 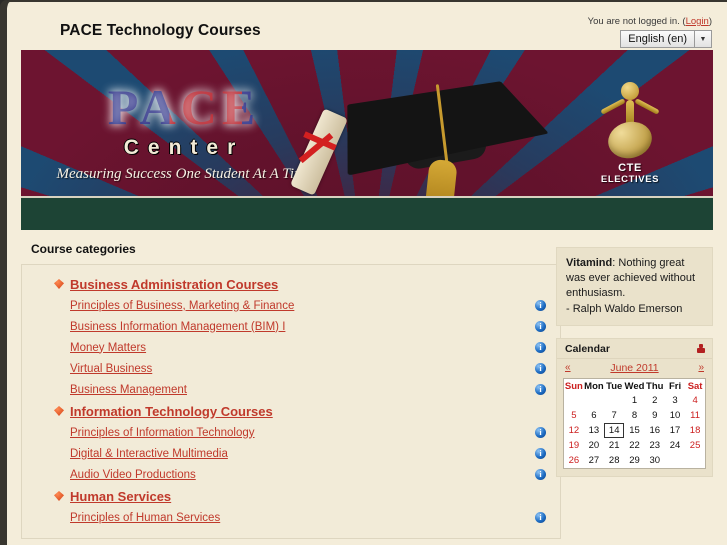 What do you see at coordinates (174, 284) in the screenshot?
I see `category-link: Business Administration Courses` at bounding box center [174, 284].